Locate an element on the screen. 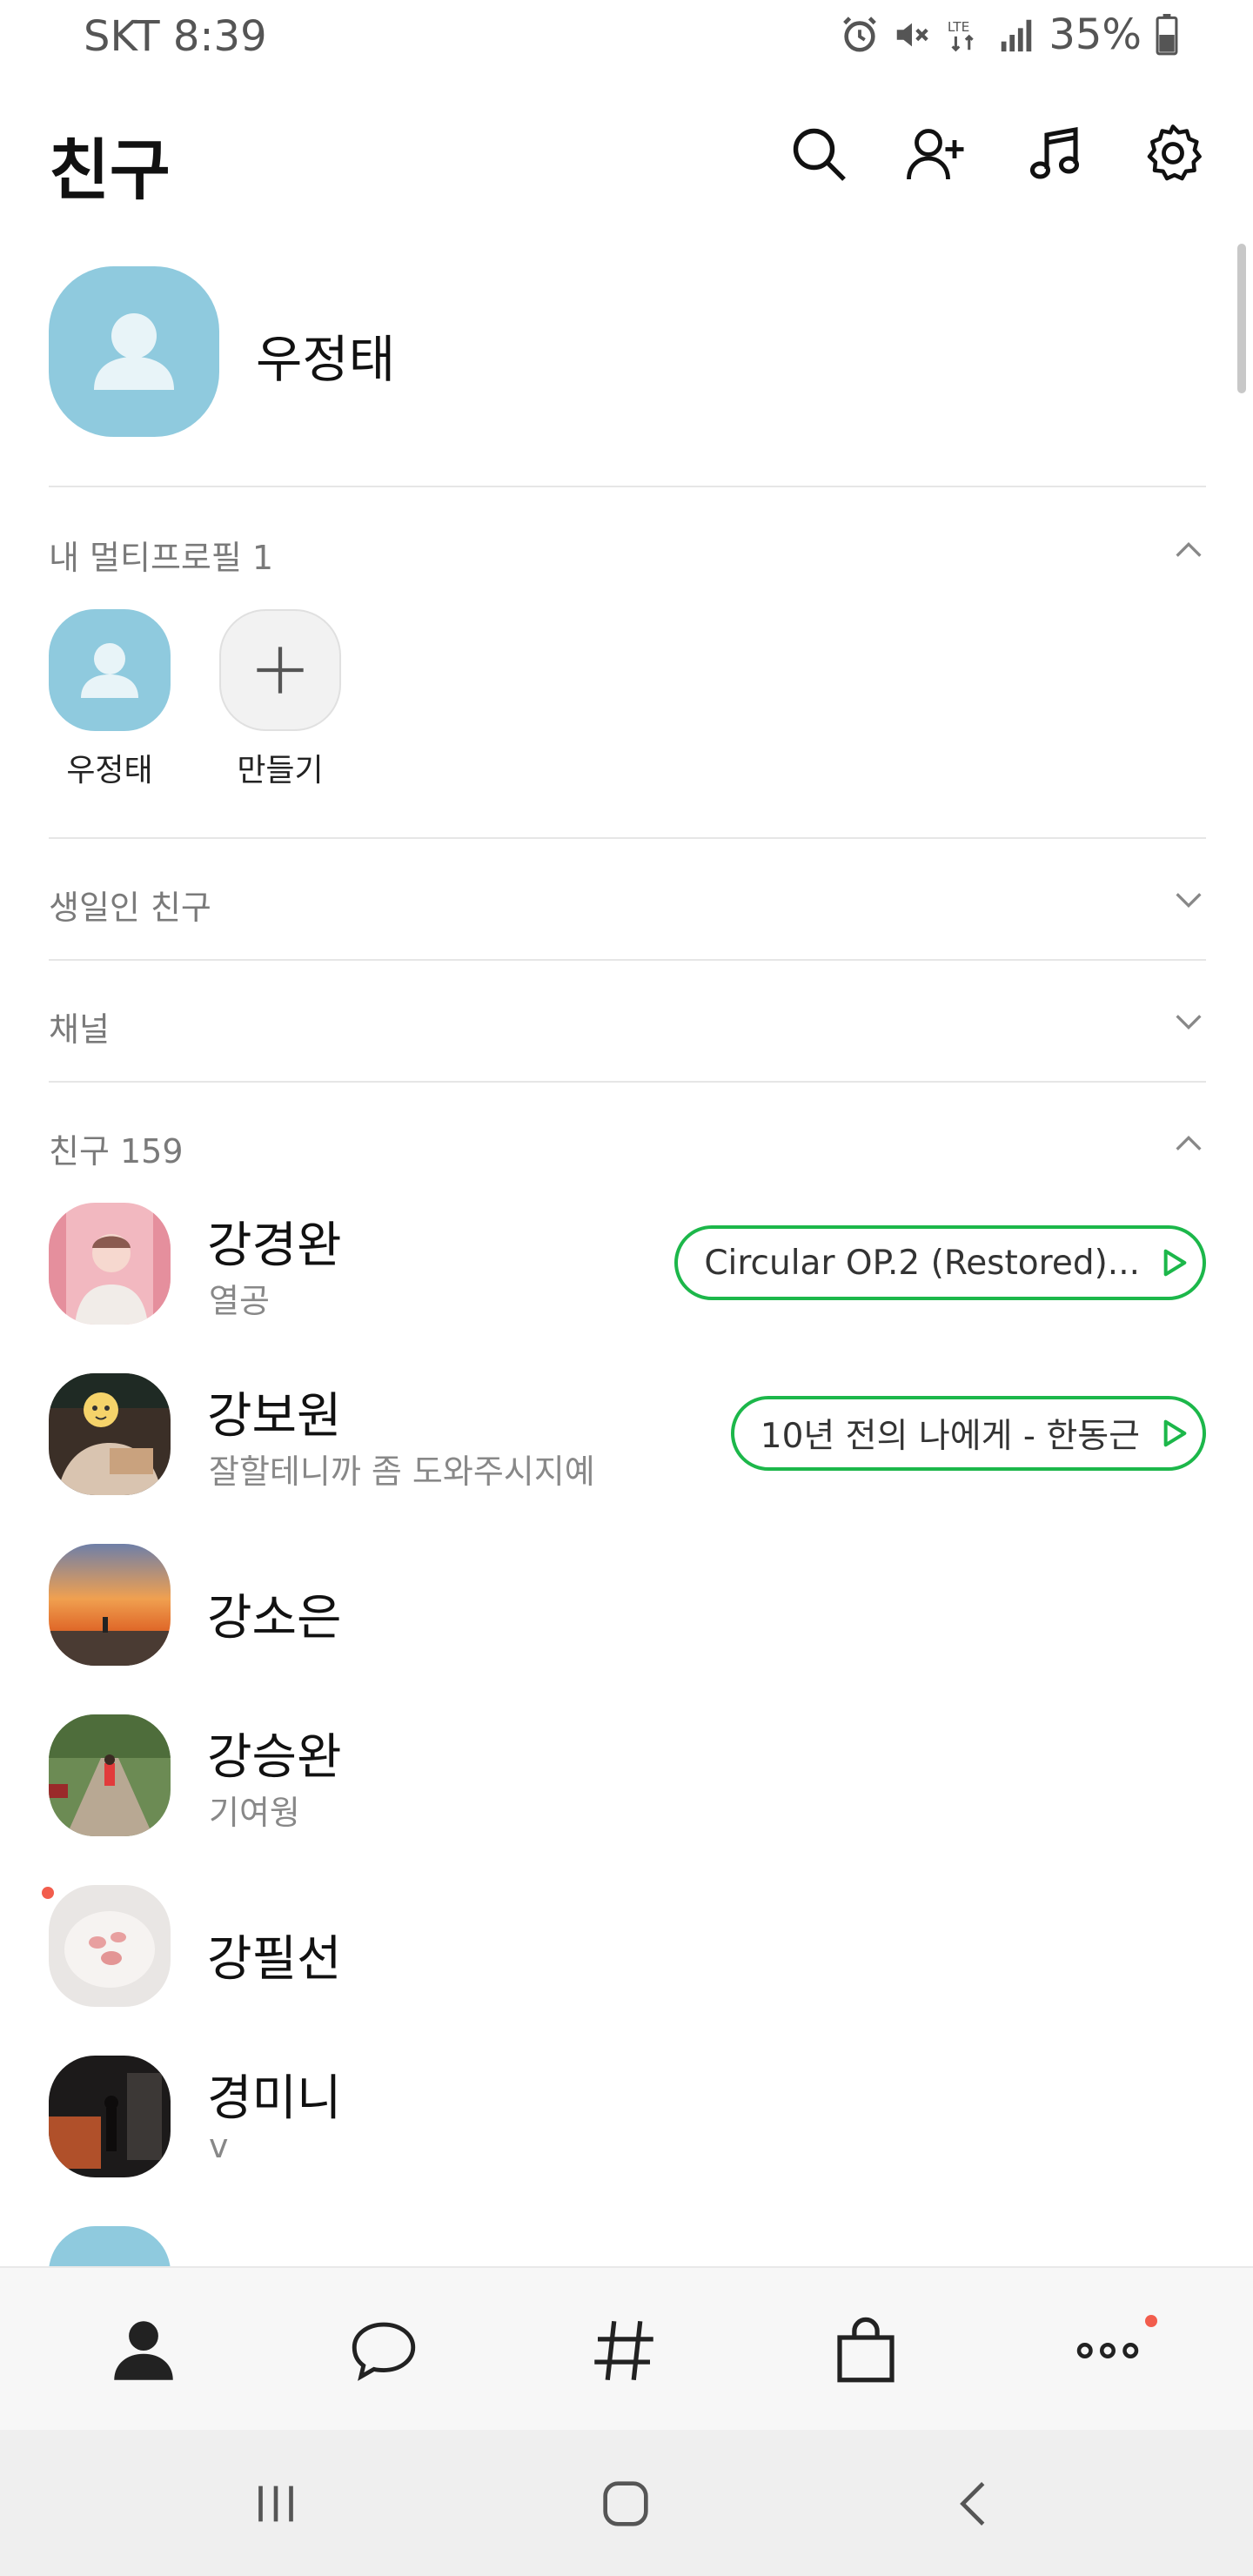 This screenshot has width=1253, height=2576. my-profile: 우정태 is located at coordinates (627, 353).